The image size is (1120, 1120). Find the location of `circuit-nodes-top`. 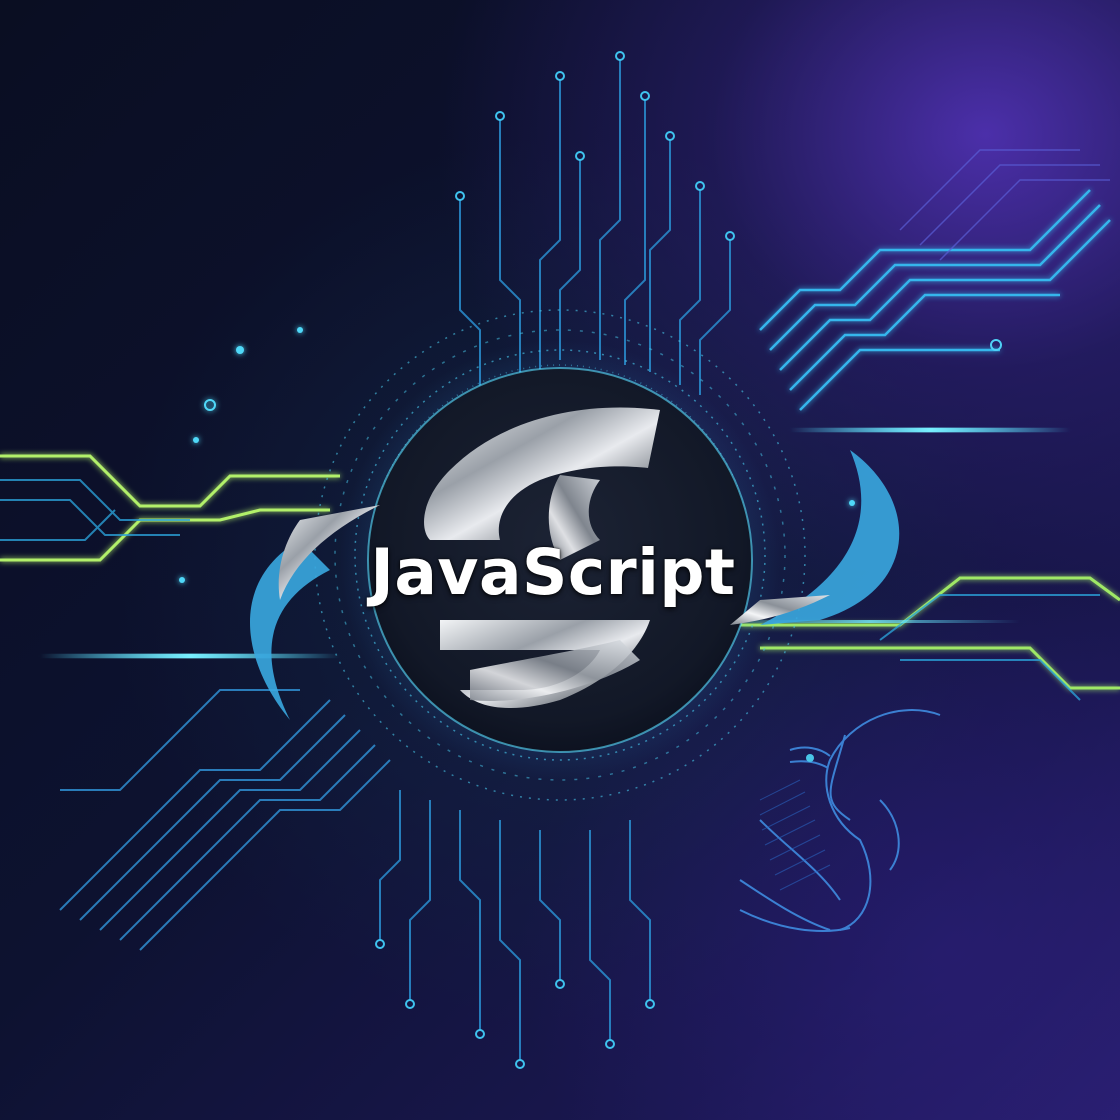

circuit-nodes-top is located at coordinates (595, 146).